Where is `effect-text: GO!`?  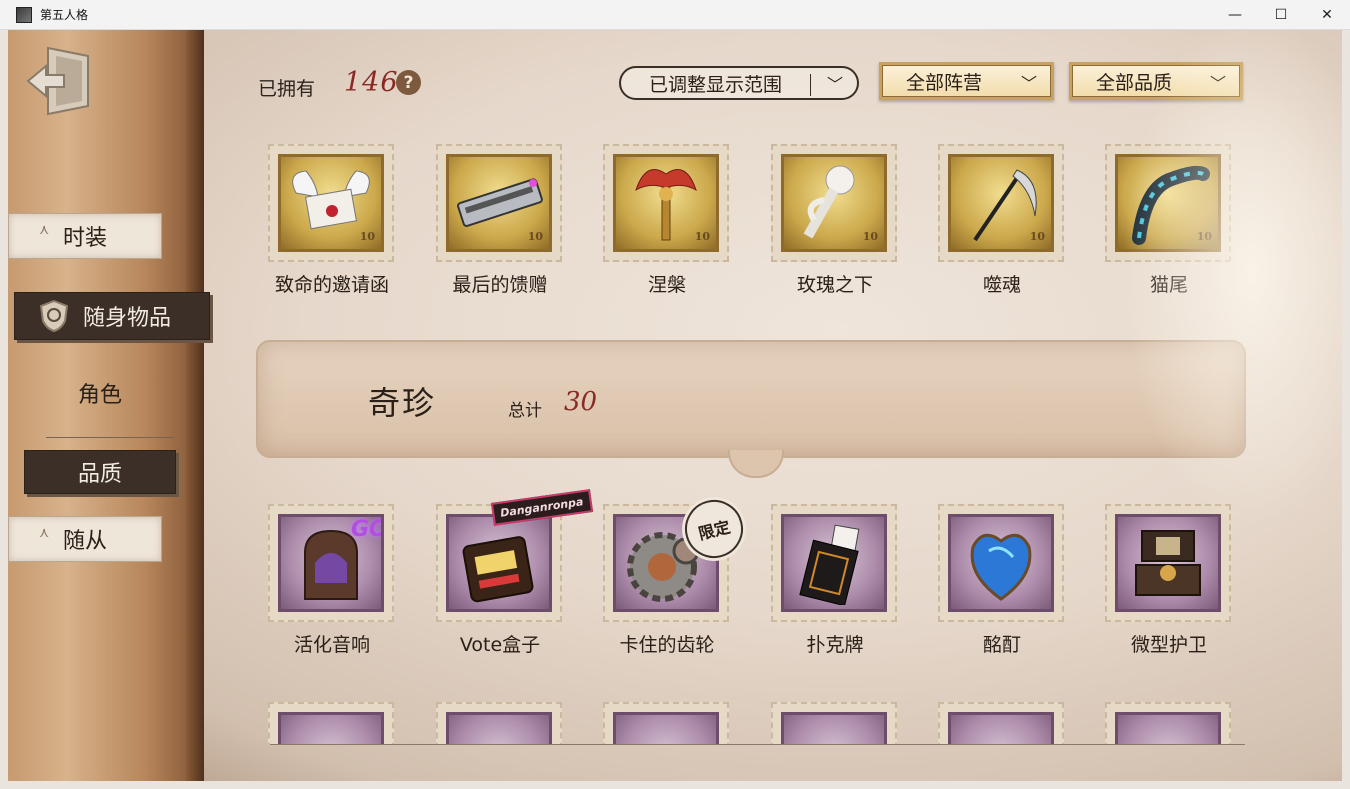 effect-text: GO! is located at coordinates (366, 529).